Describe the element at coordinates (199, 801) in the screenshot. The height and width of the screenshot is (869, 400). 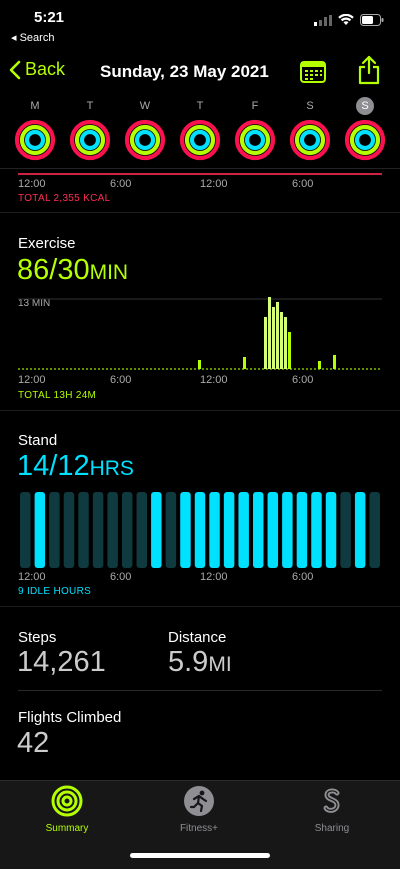
I see `runner-icon` at that location.